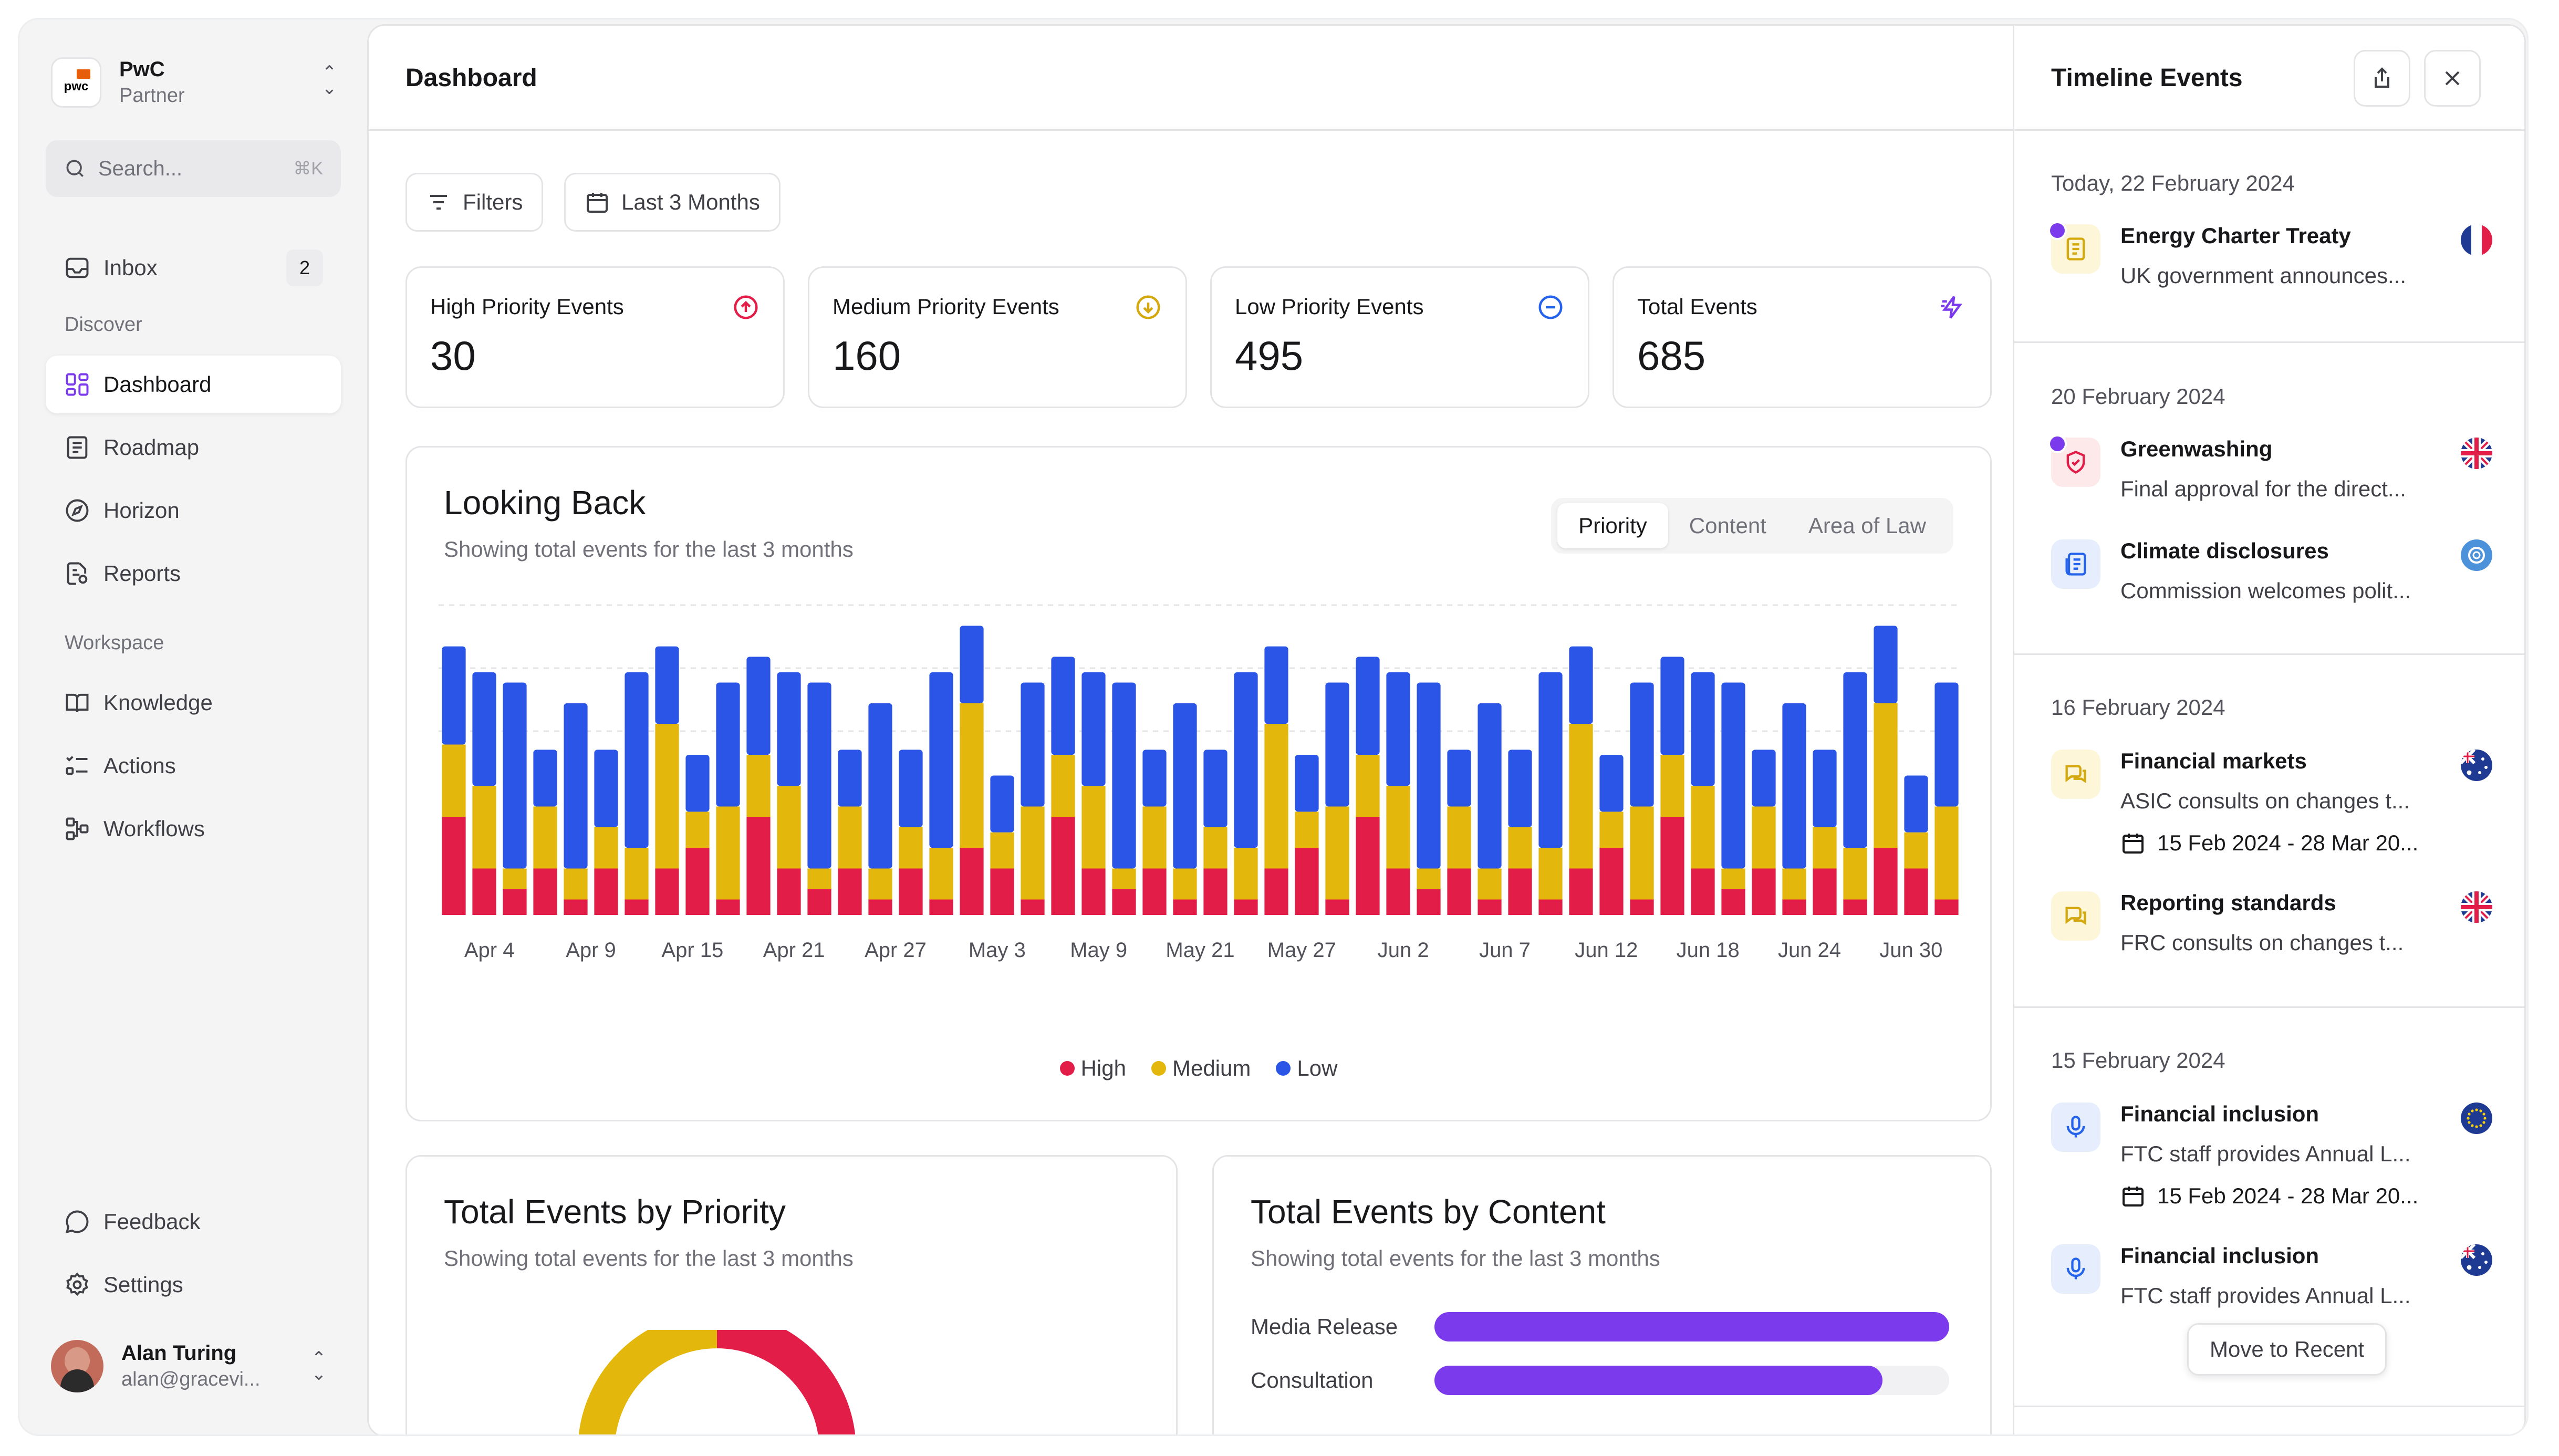  What do you see at coordinates (1910, 950) in the screenshot?
I see `x-tick-label: Jun 30` at bounding box center [1910, 950].